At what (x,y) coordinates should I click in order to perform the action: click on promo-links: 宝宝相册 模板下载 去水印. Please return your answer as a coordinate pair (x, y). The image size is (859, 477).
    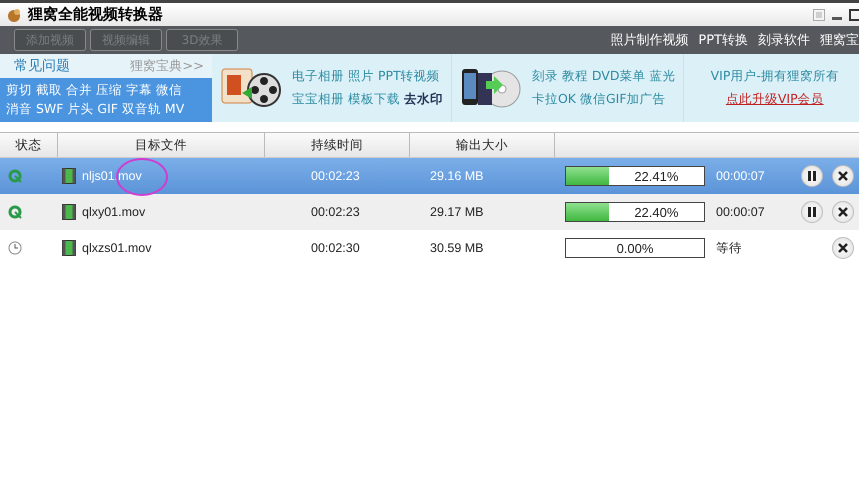
    Looking at the image, I should click on (367, 99).